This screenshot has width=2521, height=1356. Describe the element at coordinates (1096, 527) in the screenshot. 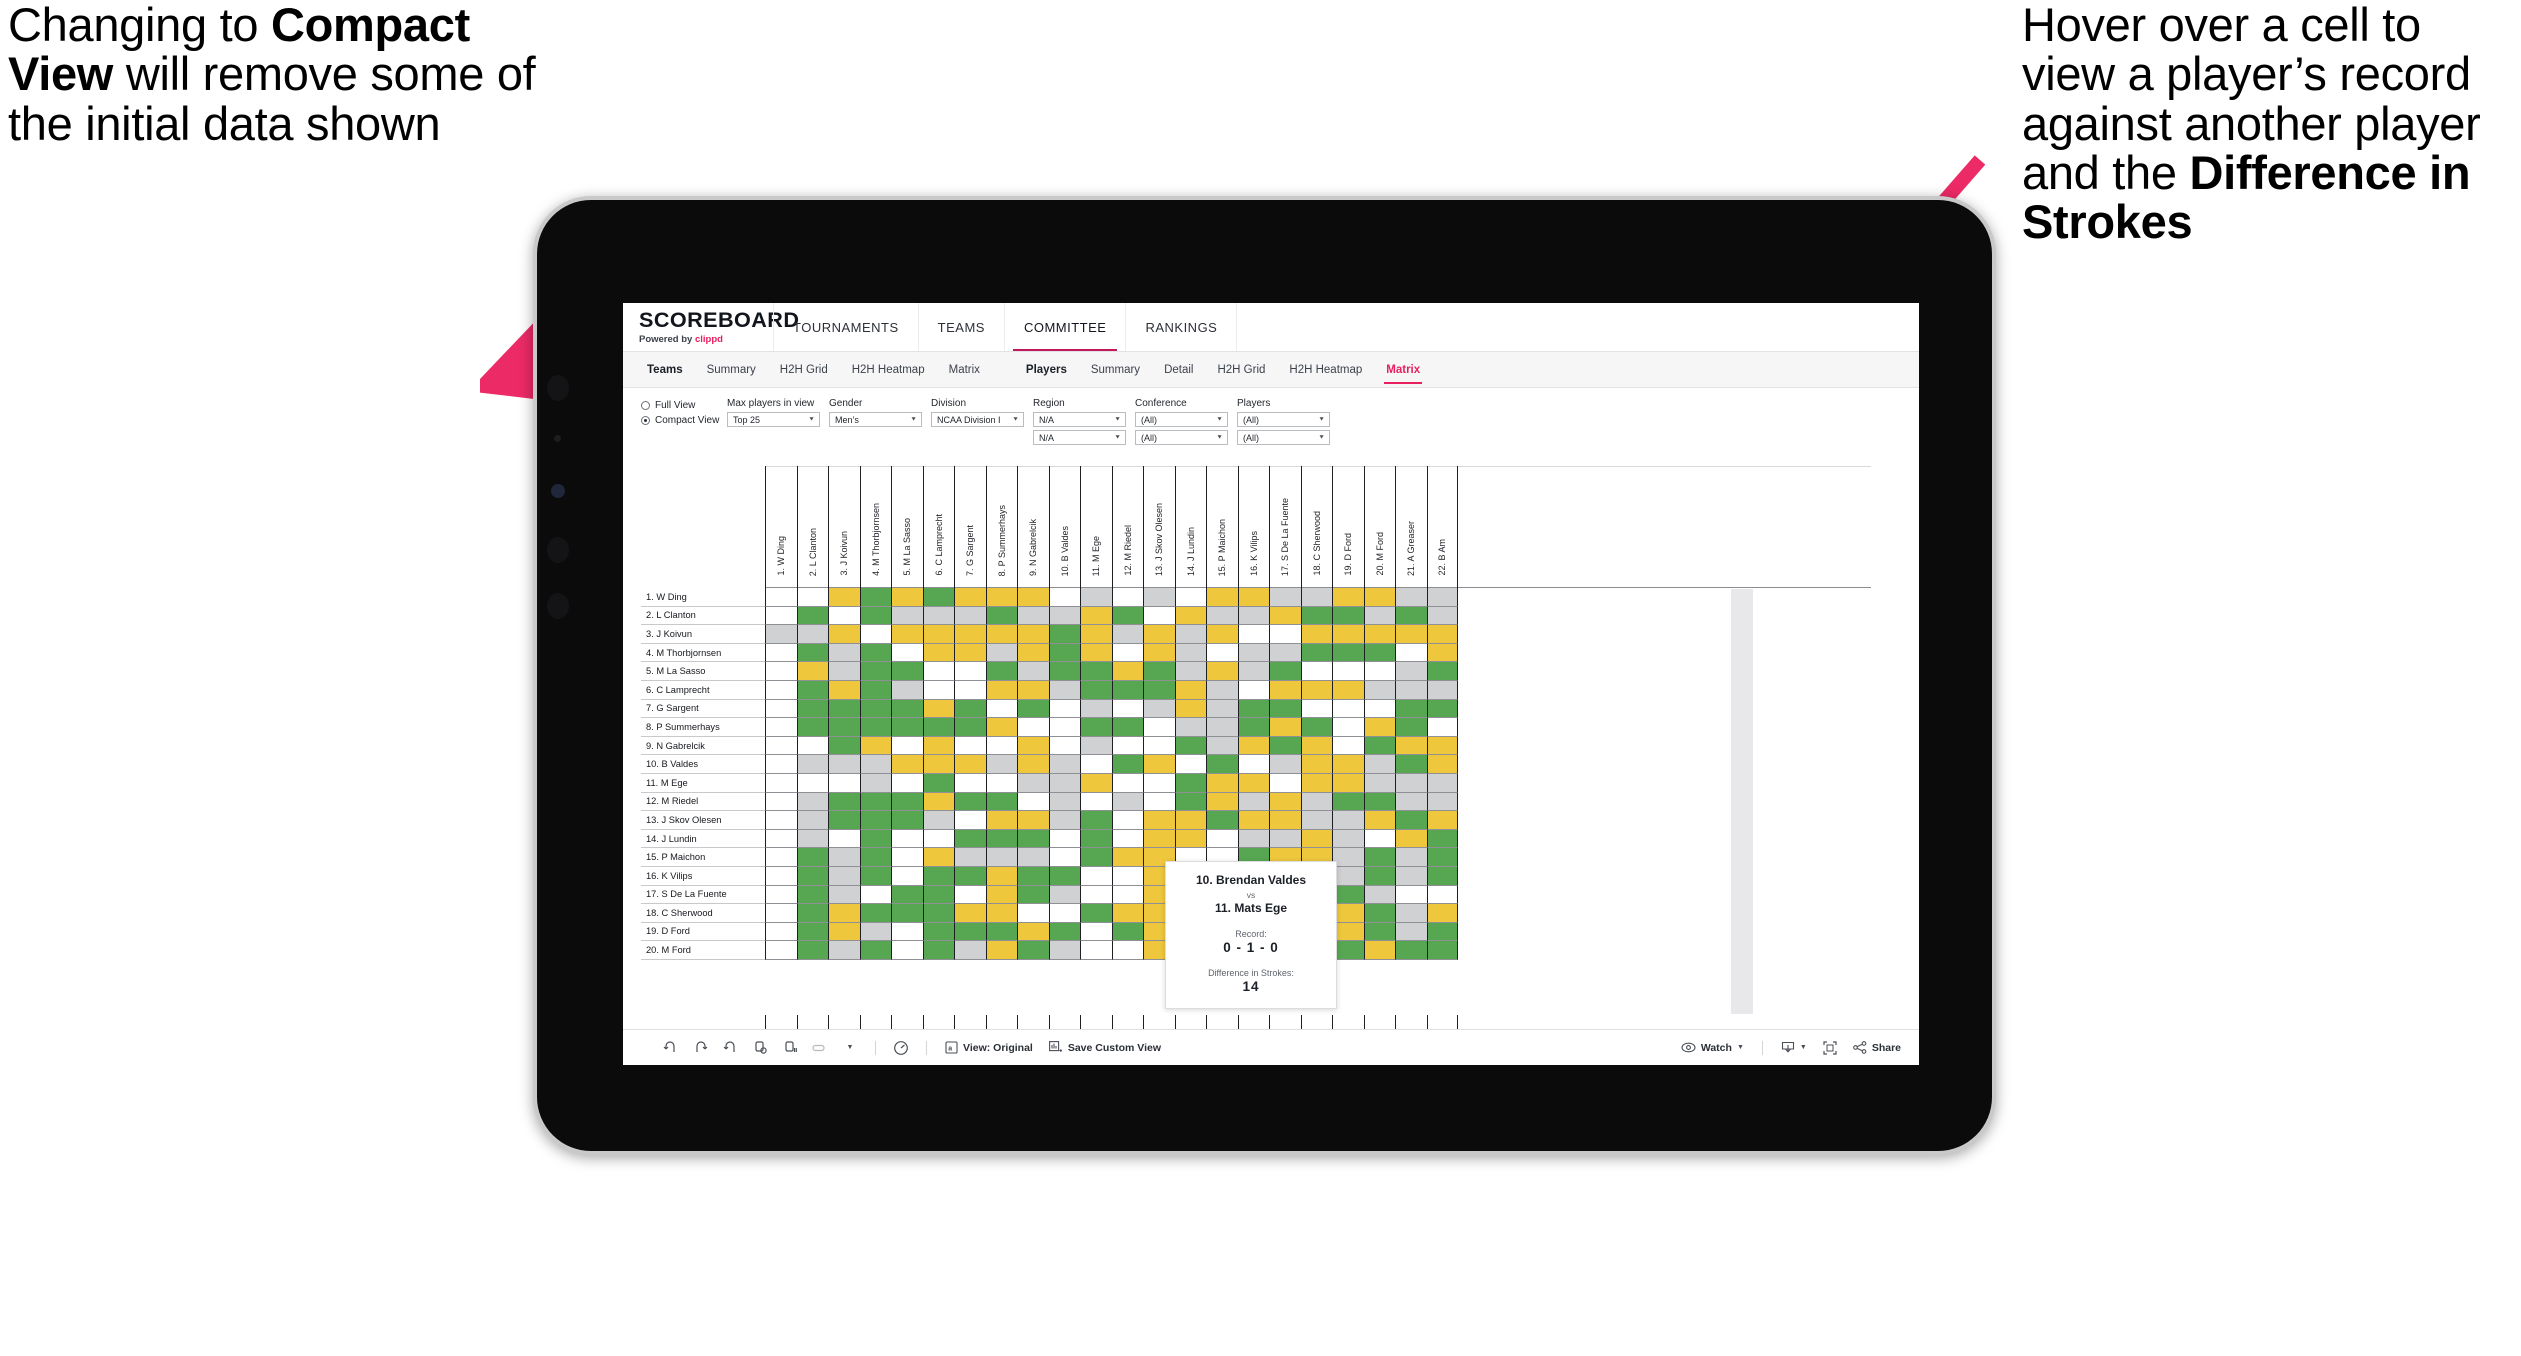

I see `matrix-col-header: 11. M Ege` at that location.